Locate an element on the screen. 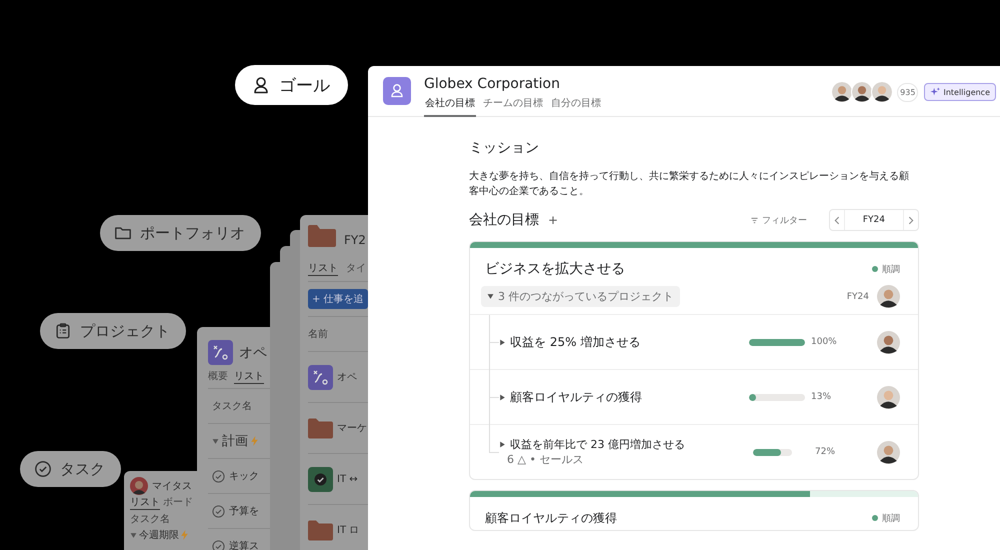 This screenshot has width=1000, height=550. add-work-button: + 仕事を追 is located at coordinates (338, 299).